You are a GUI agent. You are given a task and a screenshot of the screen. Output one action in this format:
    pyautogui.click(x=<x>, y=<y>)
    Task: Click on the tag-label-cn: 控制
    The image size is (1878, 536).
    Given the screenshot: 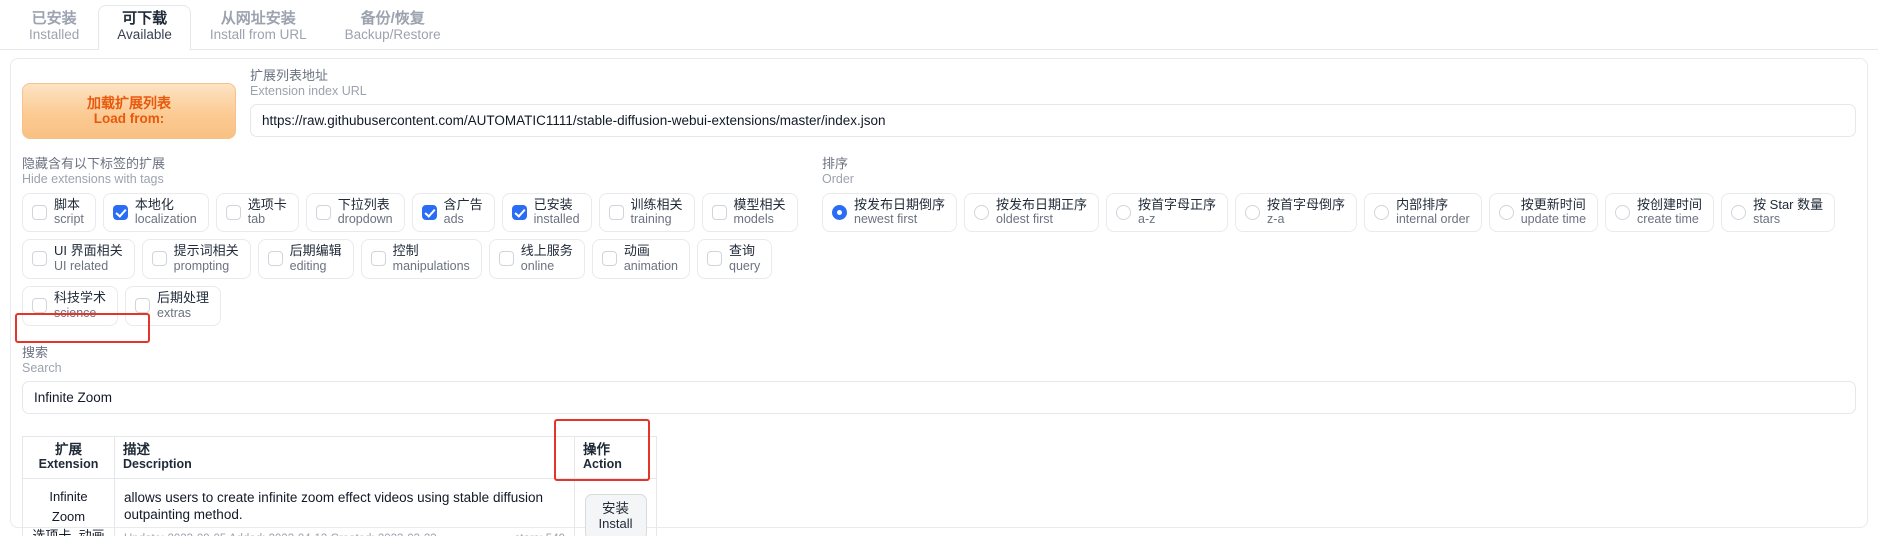 What is the action you would take?
    pyautogui.click(x=405, y=251)
    